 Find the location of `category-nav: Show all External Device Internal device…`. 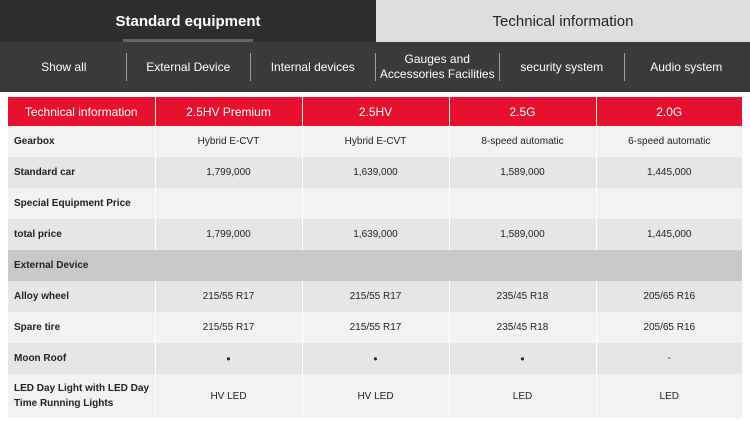

category-nav: Show all External Device Internal device… is located at coordinates (375, 67).